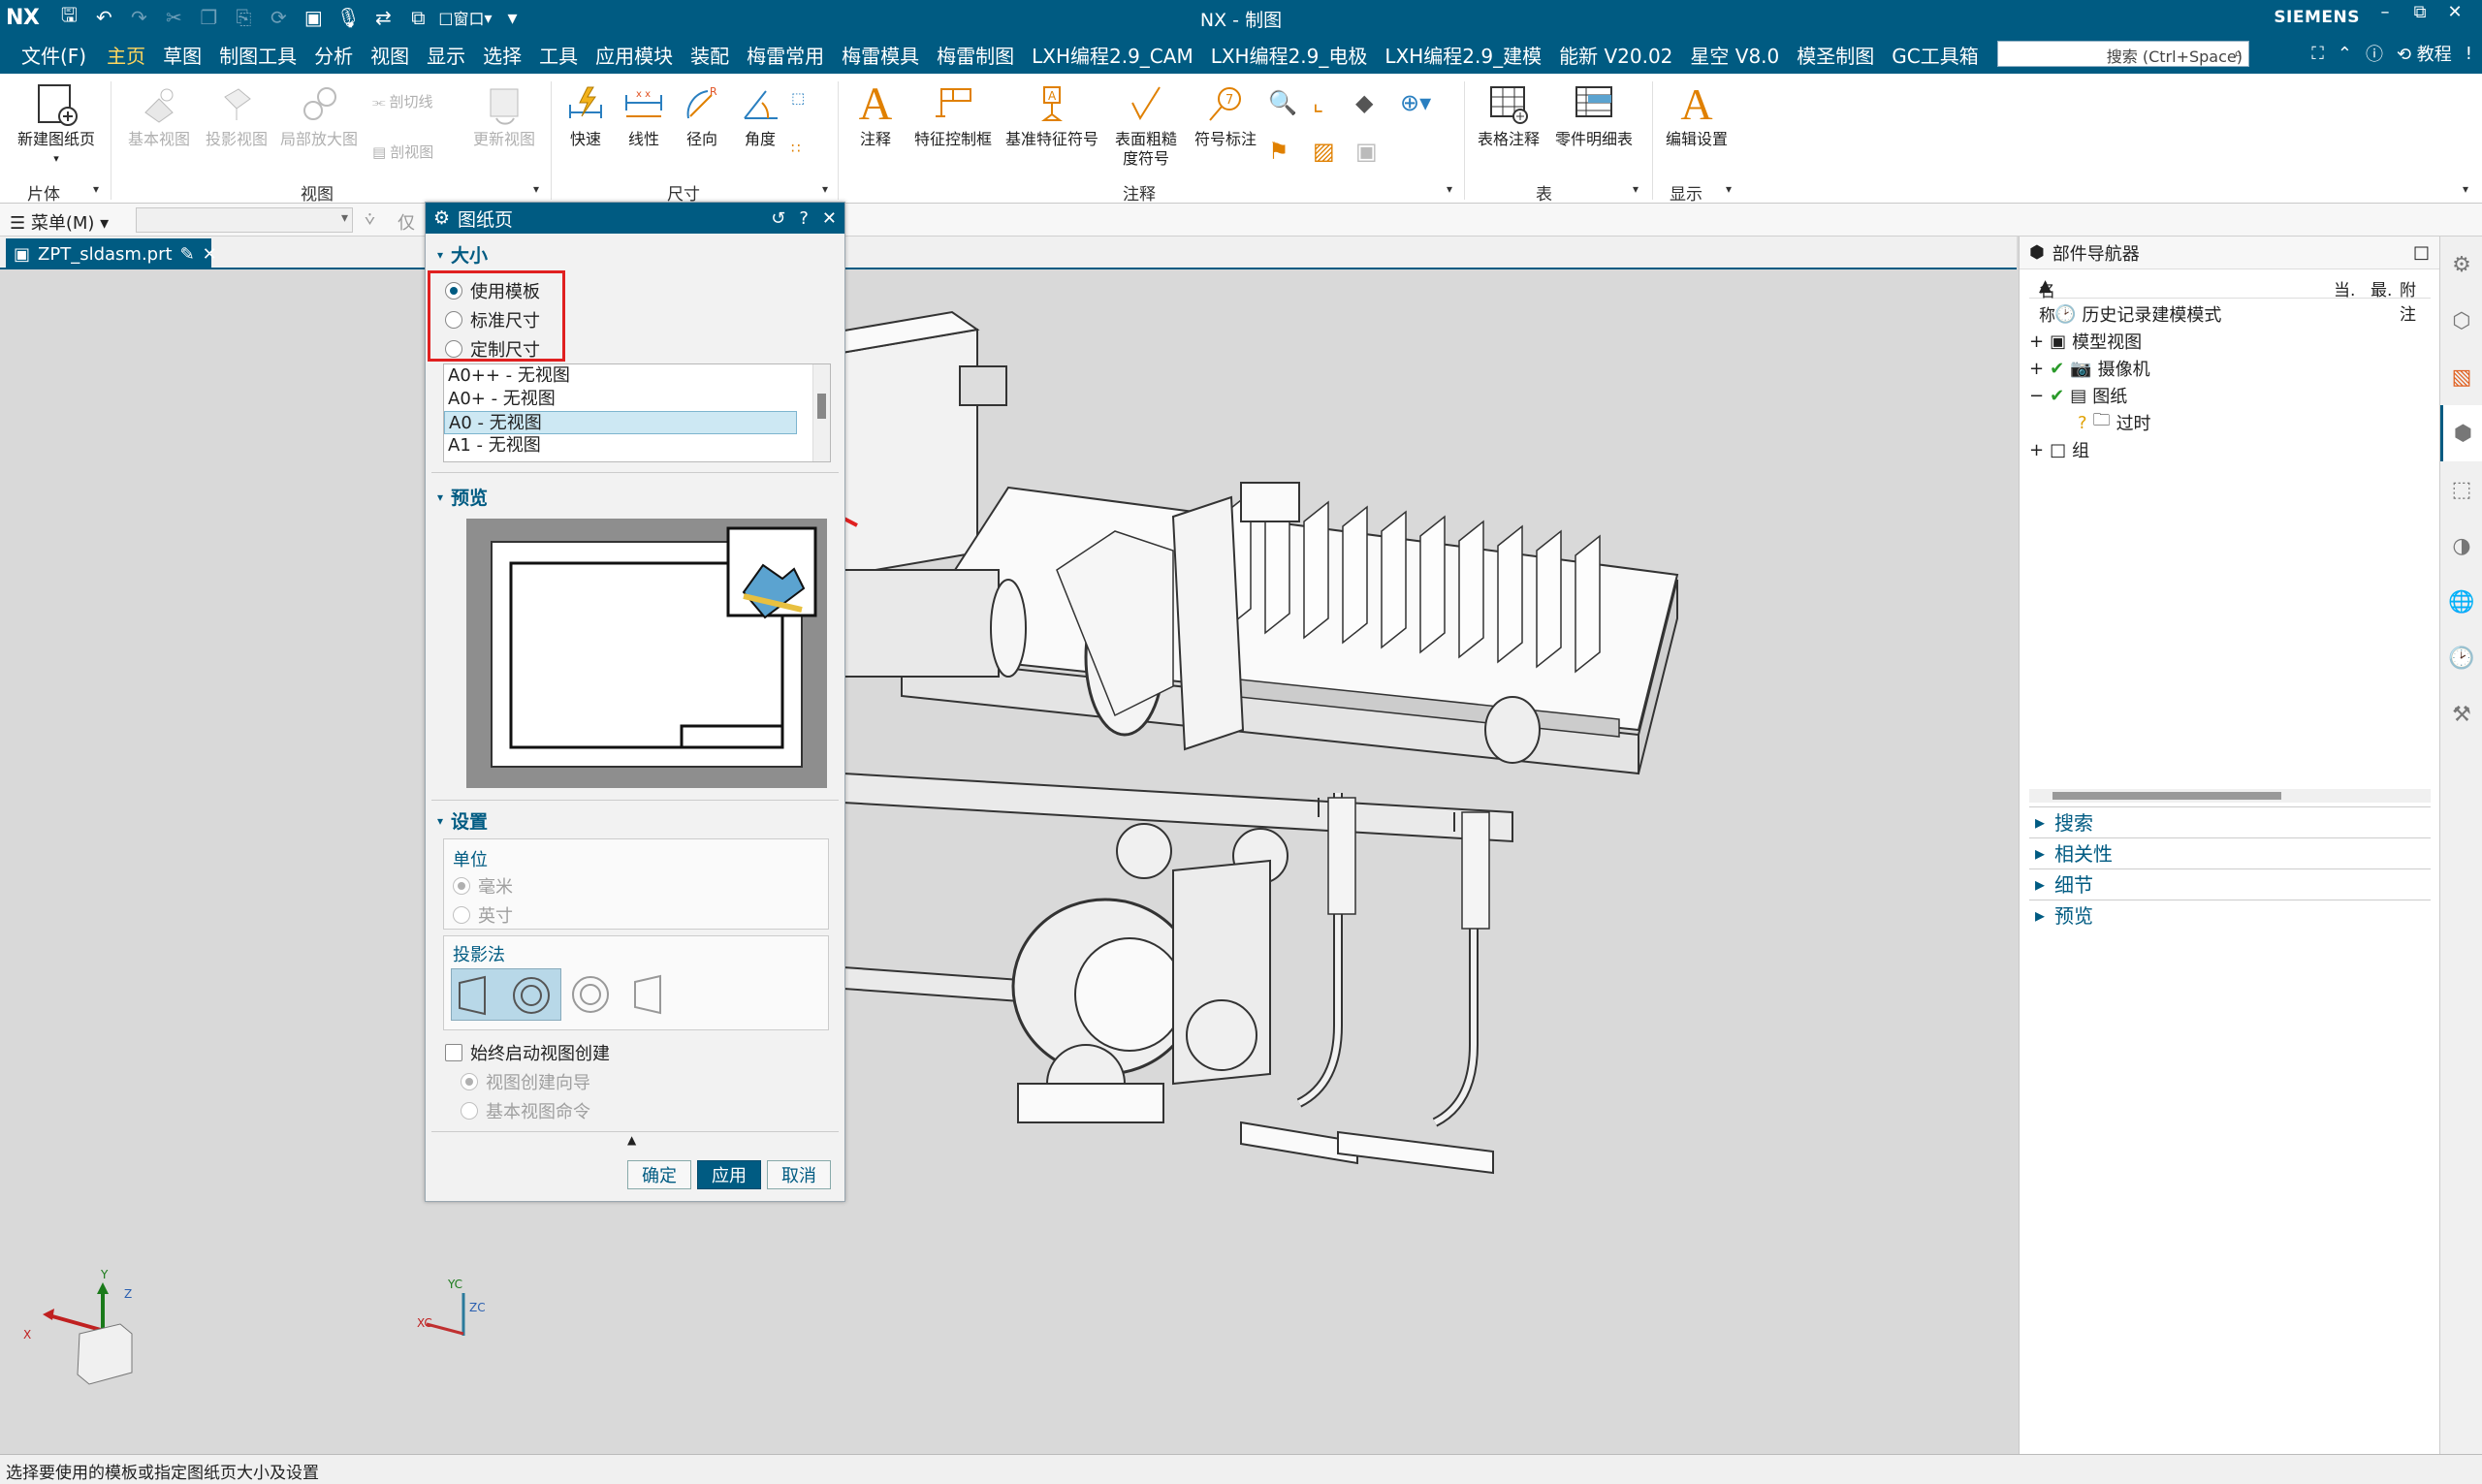 The image size is (2482, 1484). I want to click on menu-view: 视图, so click(390, 55).